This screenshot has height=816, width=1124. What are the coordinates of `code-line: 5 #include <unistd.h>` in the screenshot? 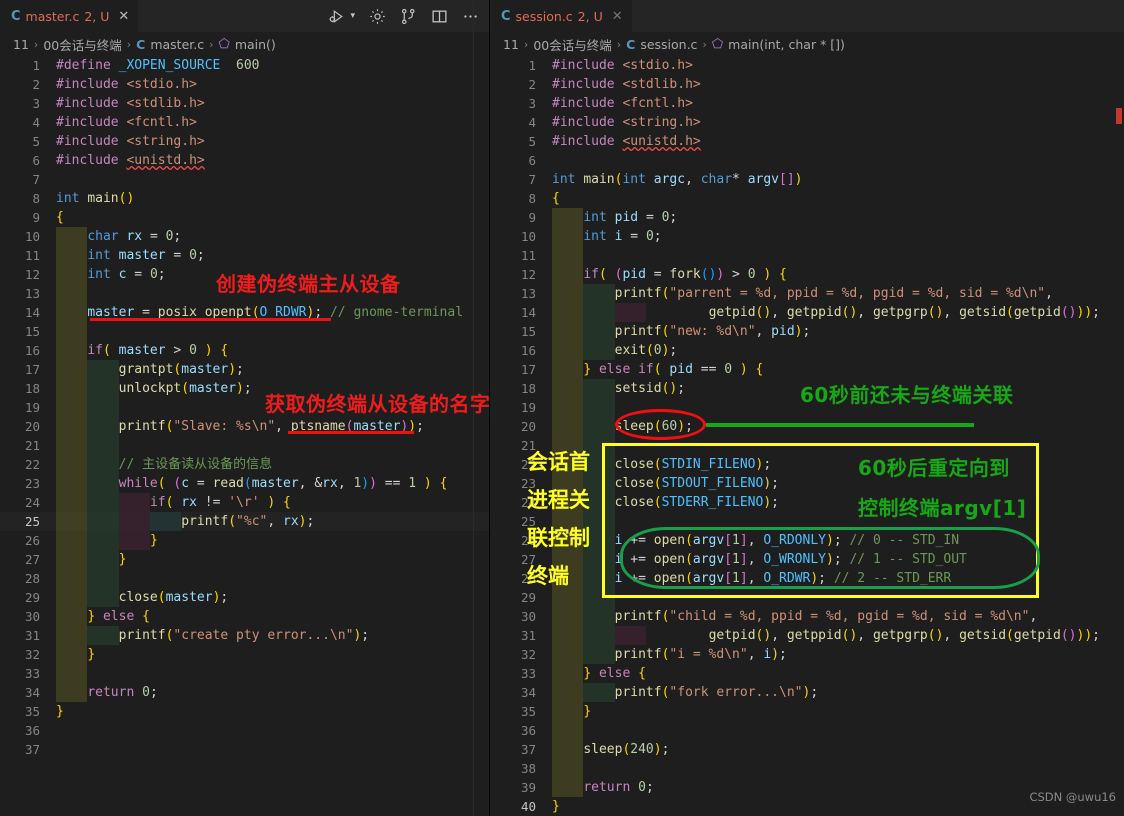 It's located at (807, 141).